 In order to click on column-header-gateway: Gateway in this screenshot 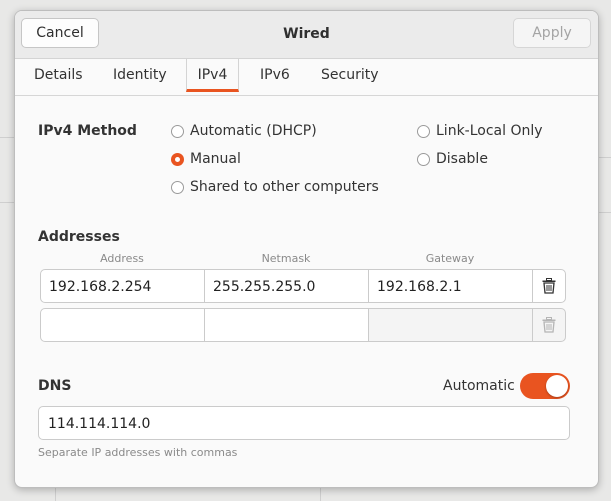, I will do `click(450, 258)`.